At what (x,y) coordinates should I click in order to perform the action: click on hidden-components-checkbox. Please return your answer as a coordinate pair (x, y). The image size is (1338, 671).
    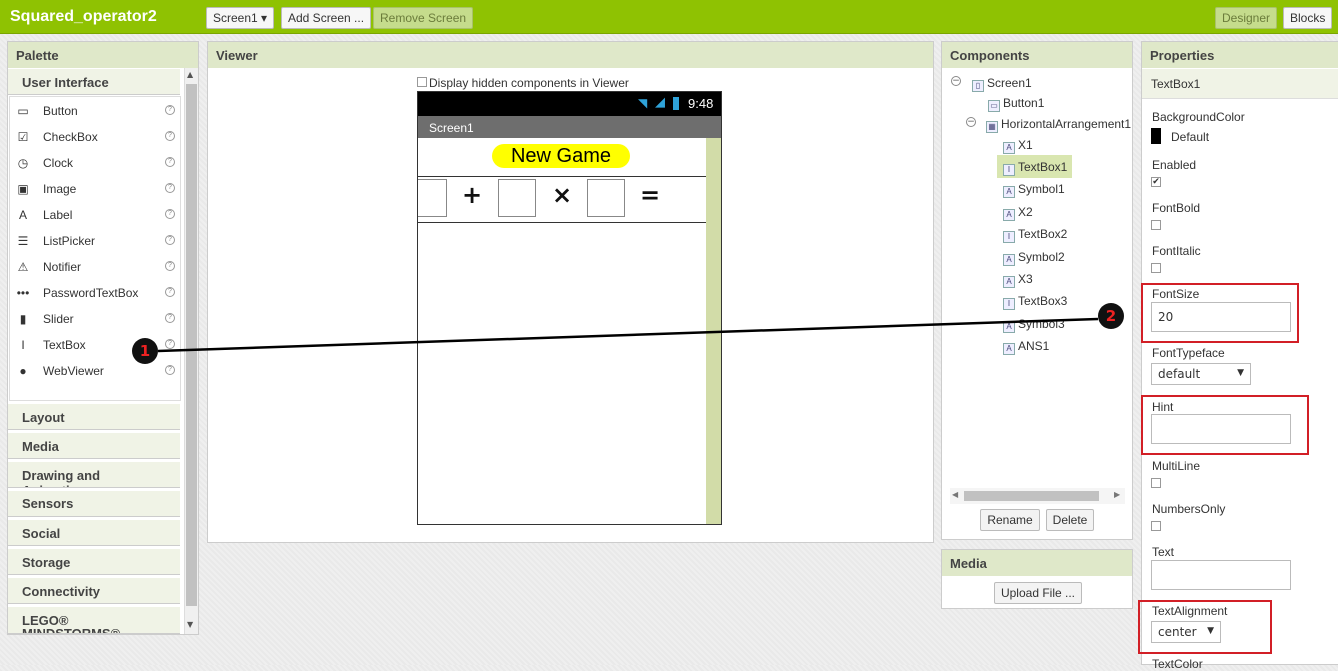
    Looking at the image, I should click on (422, 82).